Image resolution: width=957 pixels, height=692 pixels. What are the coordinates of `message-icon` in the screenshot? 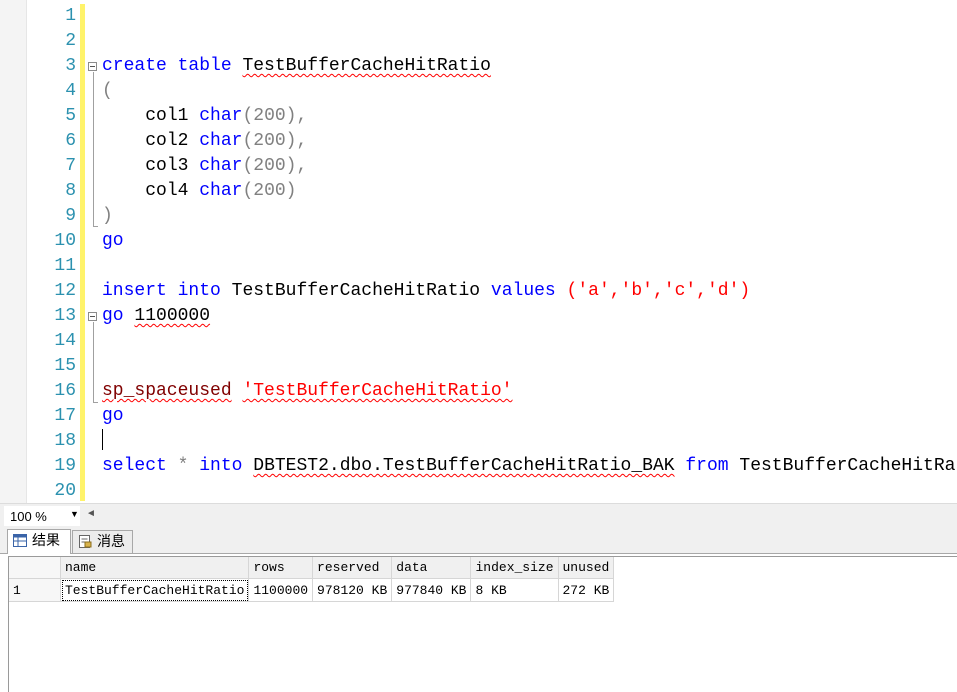 It's located at (85, 541).